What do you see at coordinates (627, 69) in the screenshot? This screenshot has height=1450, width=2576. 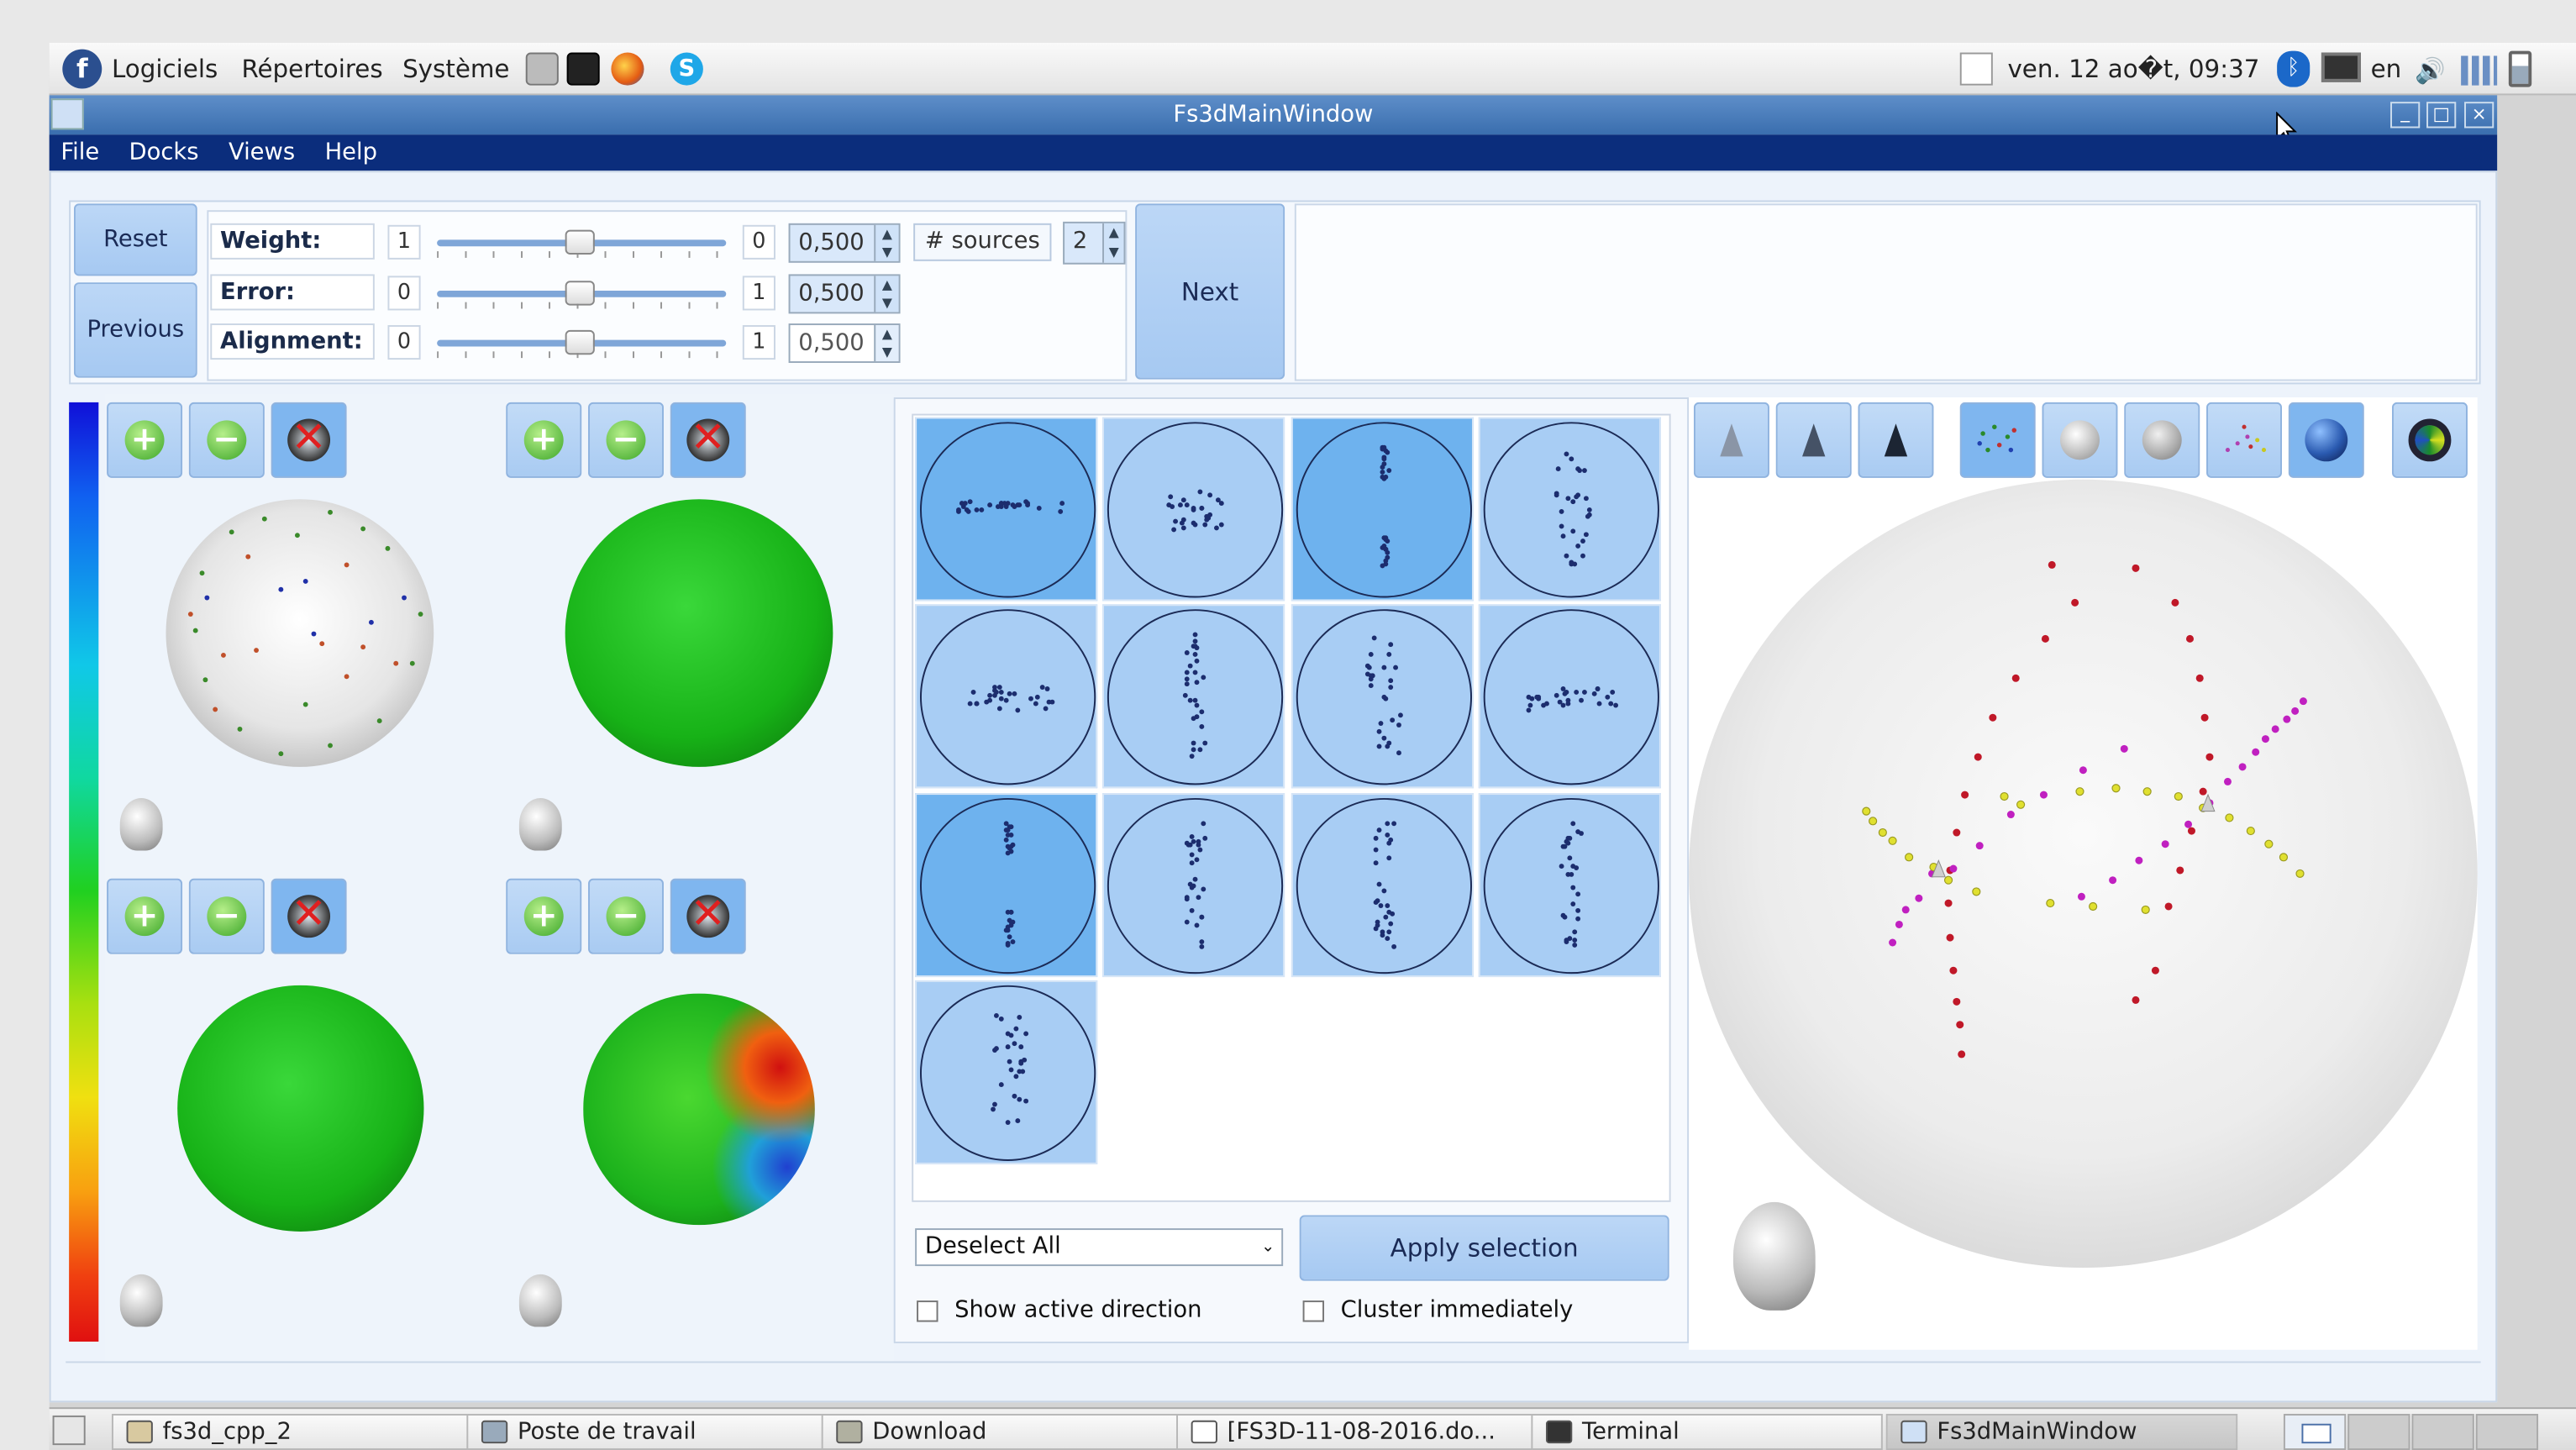 I see `firefox-icon` at bounding box center [627, 69].